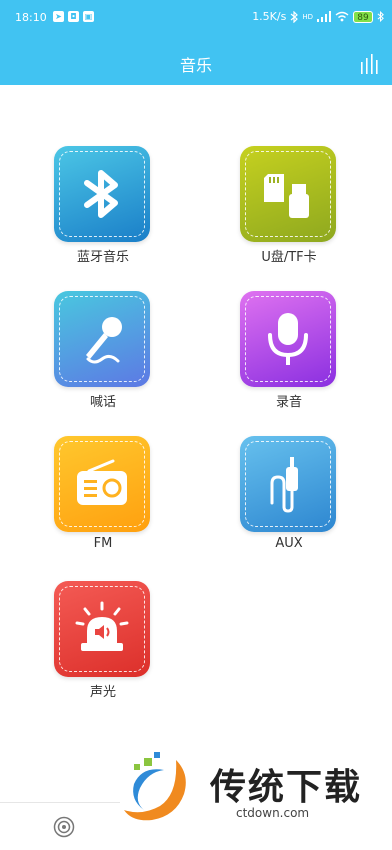 The height and width of the screenshot is (850, 392). I want to click on target-icon, so click(64, 829).